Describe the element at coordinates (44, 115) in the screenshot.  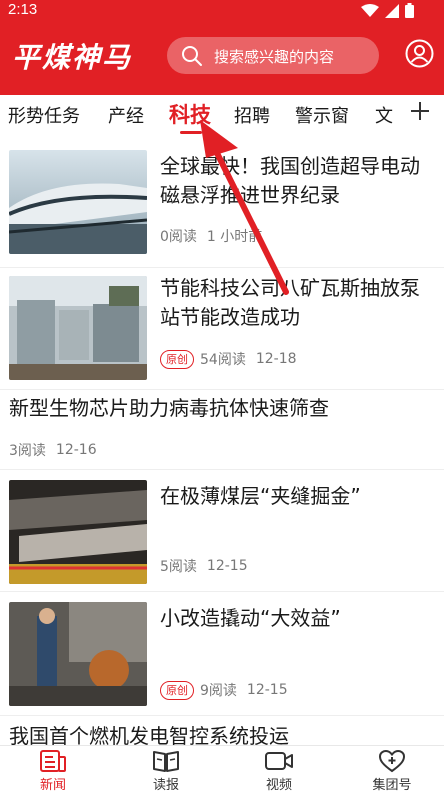
I see `tab-situation-tasks: 形势任务` at that location.